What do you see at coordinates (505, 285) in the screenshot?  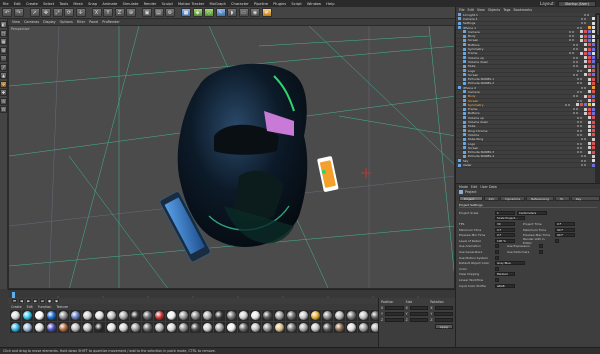 I see `attribute-value: sRGB` at bounding box center [505, 285].